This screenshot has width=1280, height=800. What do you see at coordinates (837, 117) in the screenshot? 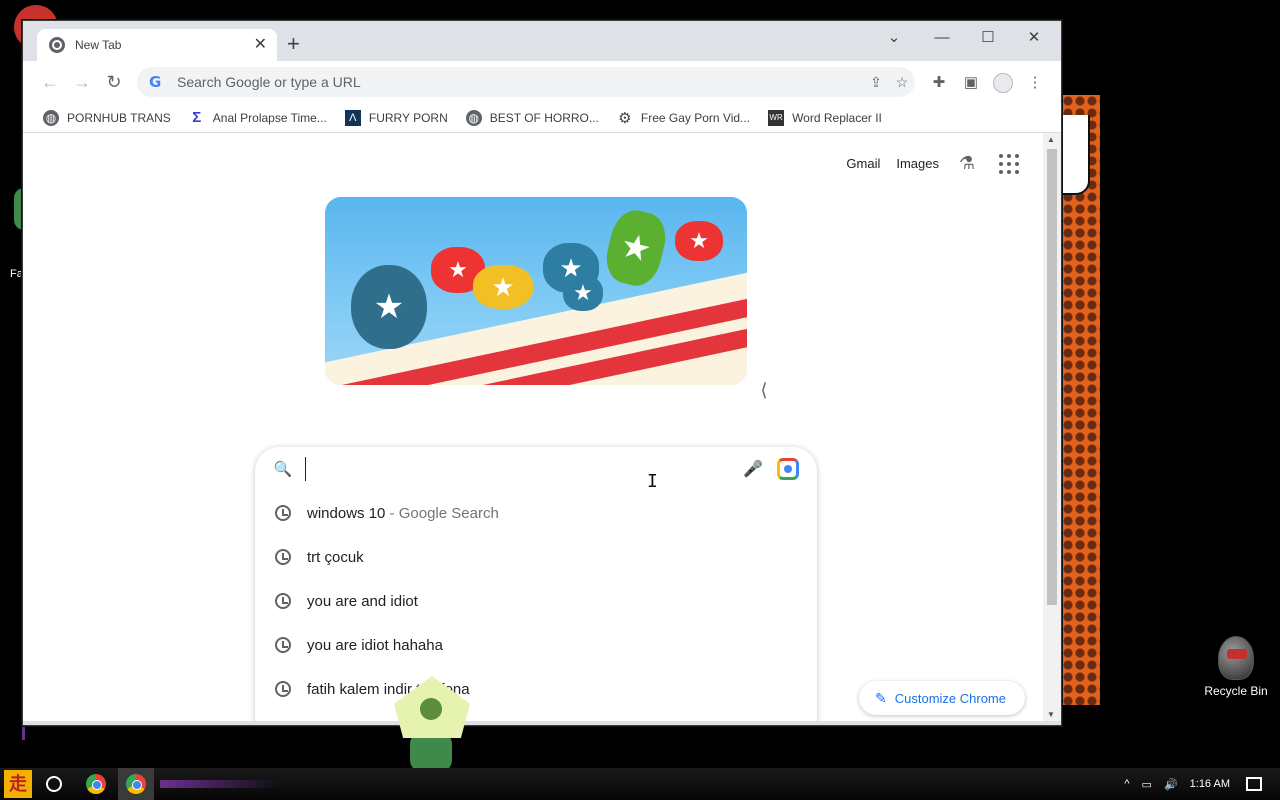
I see `bookmark-label: Word Replacer II` at bounding box center [837, 117].